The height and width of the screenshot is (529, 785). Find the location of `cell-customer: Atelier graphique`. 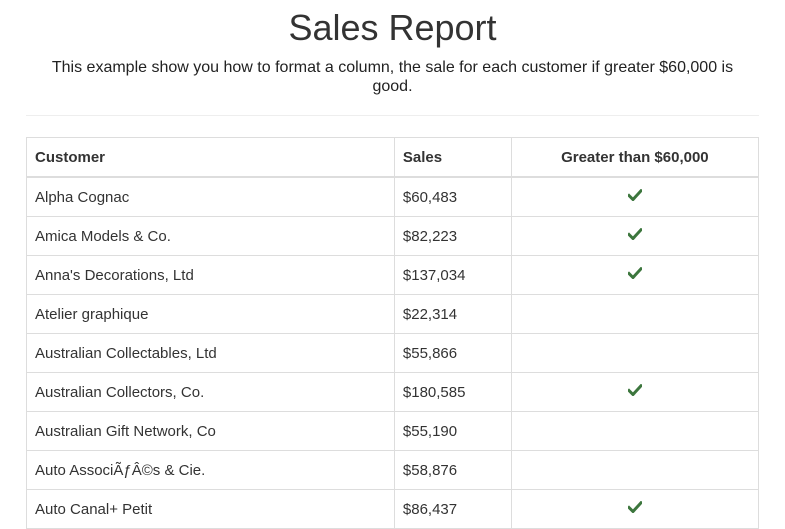

cell-customer: Atelier graphique is located at coordinates (210, 314).